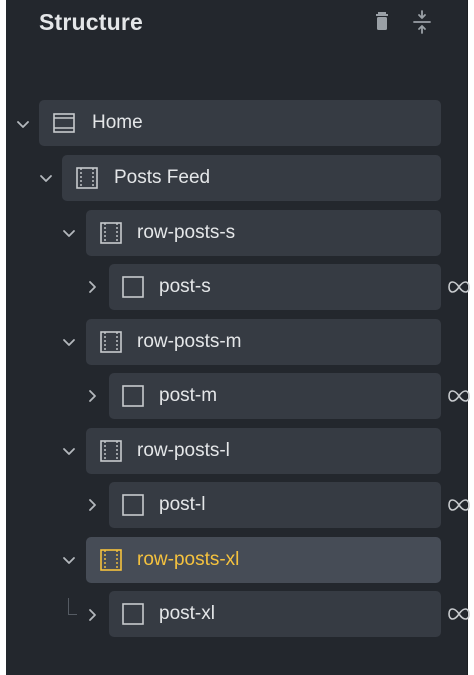  What do you see at coordinates (189, 341) in the screenshot?
I see `tree-node-label: row-posts-m` at bounding box center [189, 341].